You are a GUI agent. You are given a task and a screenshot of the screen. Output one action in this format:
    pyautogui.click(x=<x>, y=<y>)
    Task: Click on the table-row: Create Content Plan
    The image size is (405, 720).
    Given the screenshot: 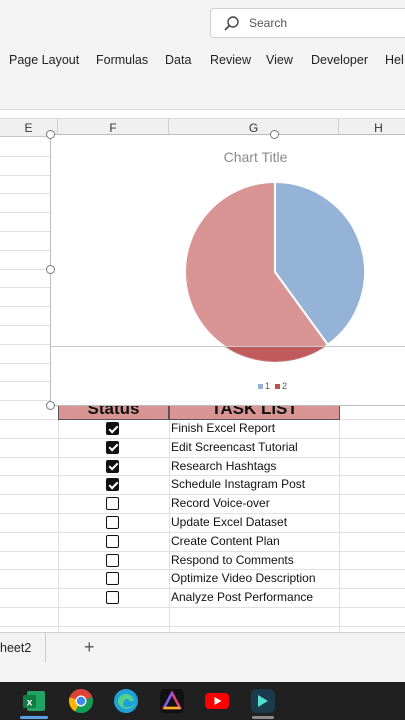 What is the action you would take?
    pyautogui.click(x=202, y=541)
    